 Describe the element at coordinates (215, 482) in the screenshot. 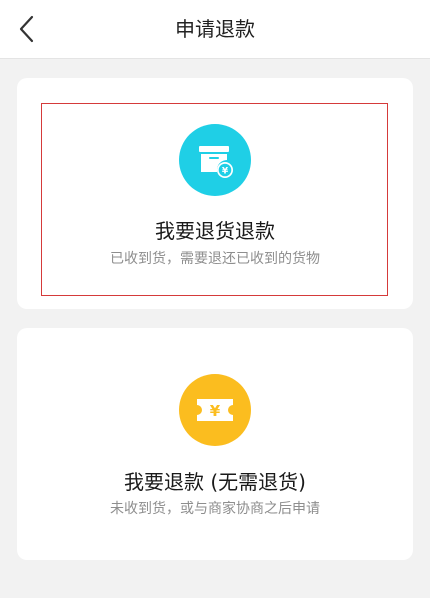

I see `option-title: 我要退款 (无需退货)` at that location.